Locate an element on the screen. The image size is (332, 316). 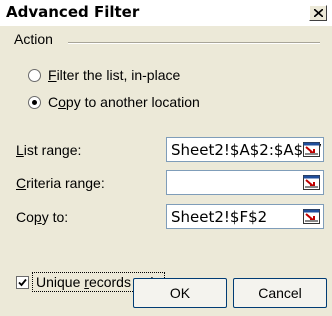
filter-in-place-label: Filter the list, in-place is located at coordinates (114, 75).